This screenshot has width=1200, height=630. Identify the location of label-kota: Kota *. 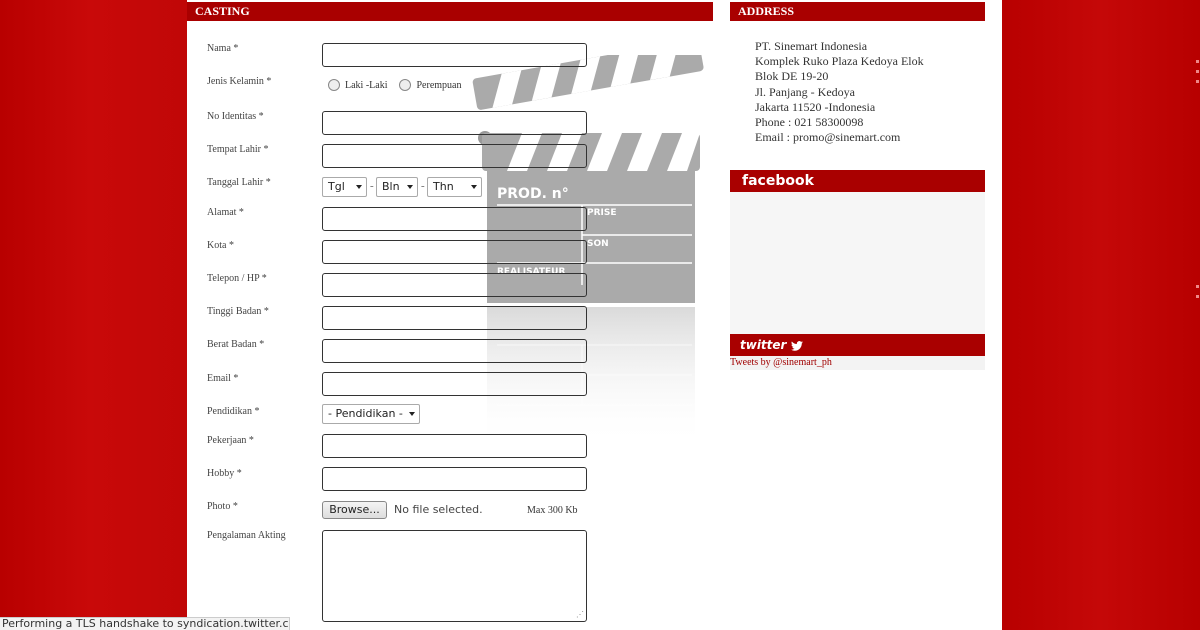
(220, 245).